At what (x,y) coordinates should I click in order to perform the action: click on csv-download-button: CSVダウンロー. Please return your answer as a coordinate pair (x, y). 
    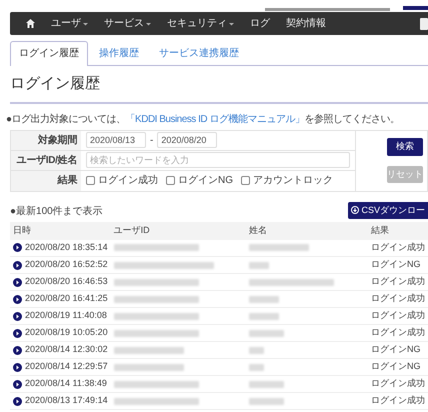
    Looking at the image, I should click on (388, 210).